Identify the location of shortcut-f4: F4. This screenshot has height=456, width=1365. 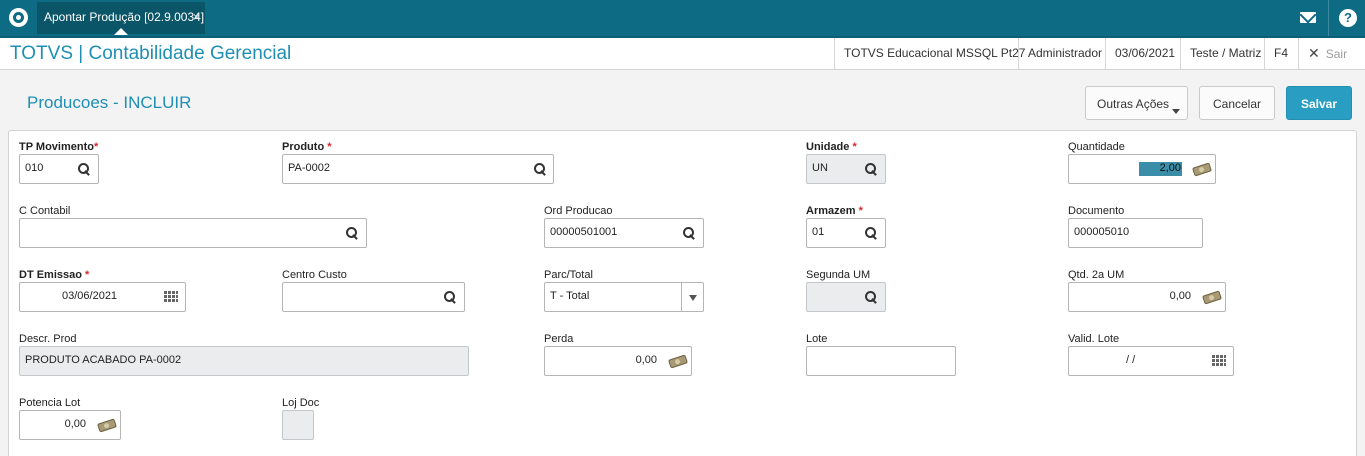
(1280, 53).